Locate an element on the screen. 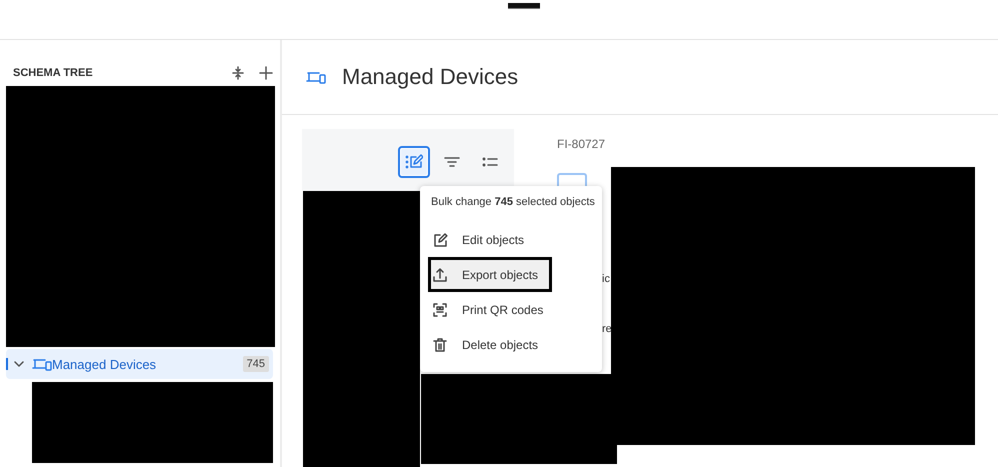  tree-item: Managed Devices 745 is located at coordinates (139, 364).